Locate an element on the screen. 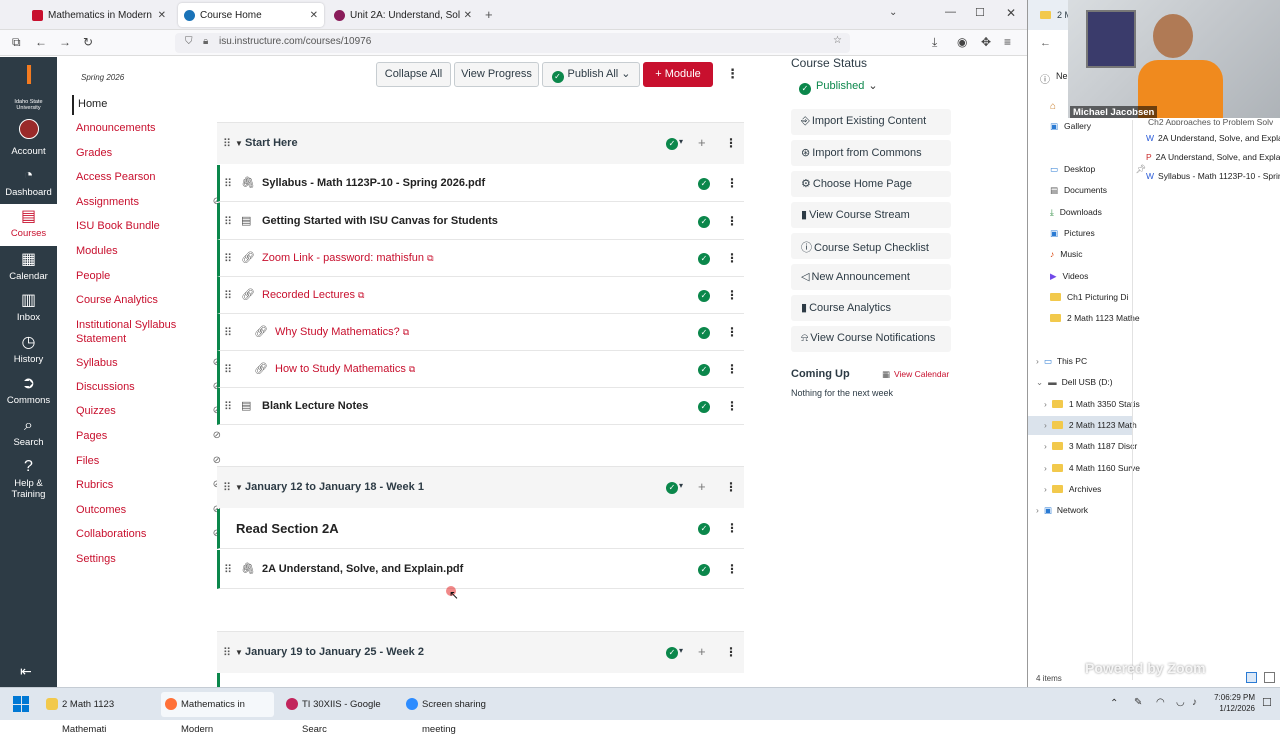 This screenshot has height=742, width=1280. url-field: ⛉ 🔒︎ isu.instructure.com/courses/10976 ☆ is located at coordinates (512, 43).